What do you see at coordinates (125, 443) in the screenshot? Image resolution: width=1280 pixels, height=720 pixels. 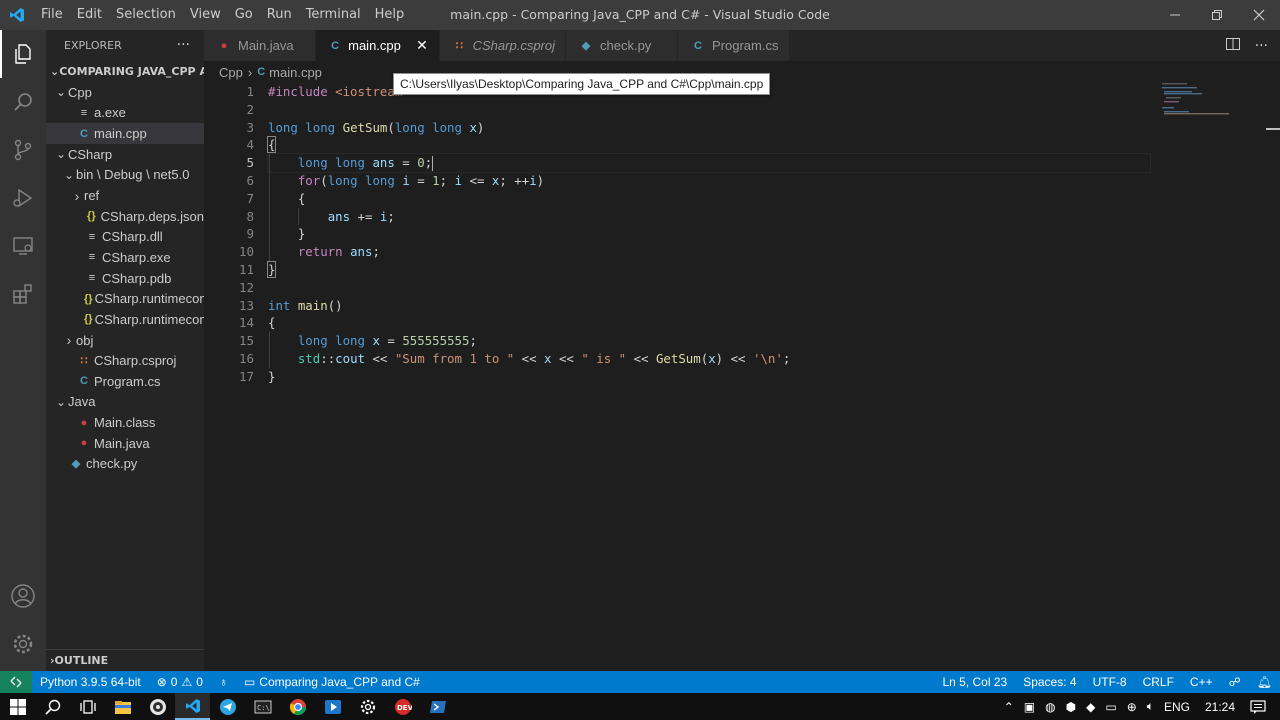 I see `tree-file: ● Main.java` at bounding box center [125, 443].